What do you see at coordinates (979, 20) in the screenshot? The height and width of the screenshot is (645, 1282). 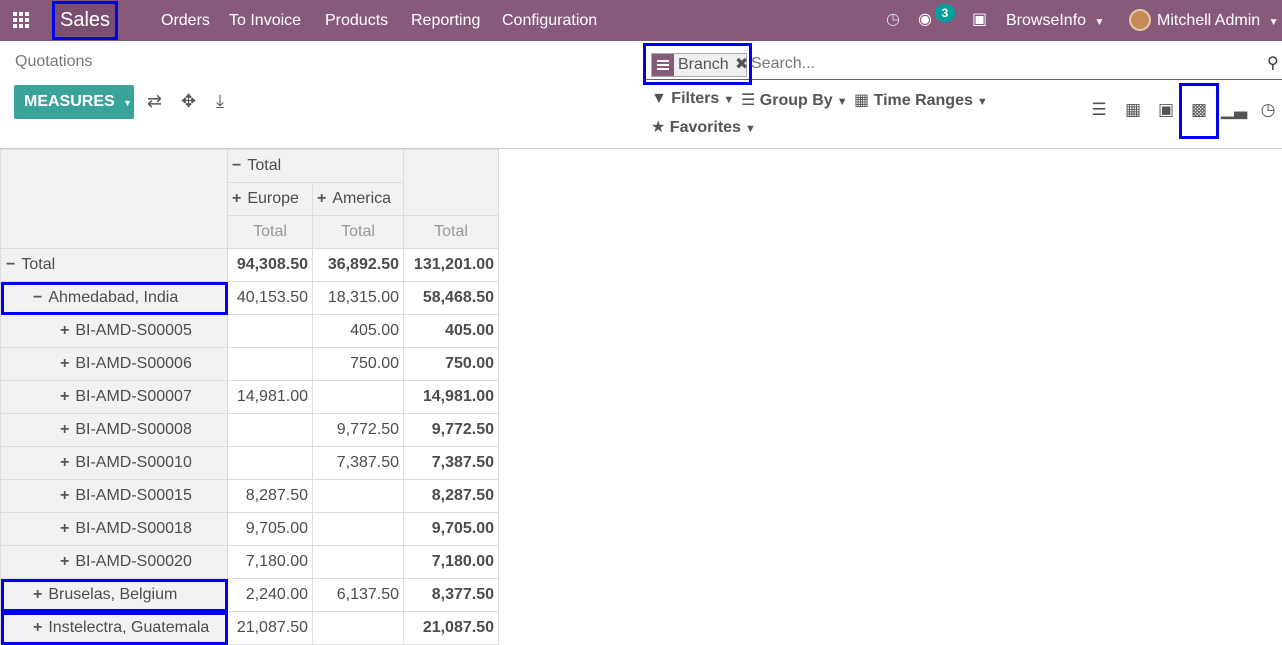 I see `gift-icon: ▣` at bounding box center [979, 20].